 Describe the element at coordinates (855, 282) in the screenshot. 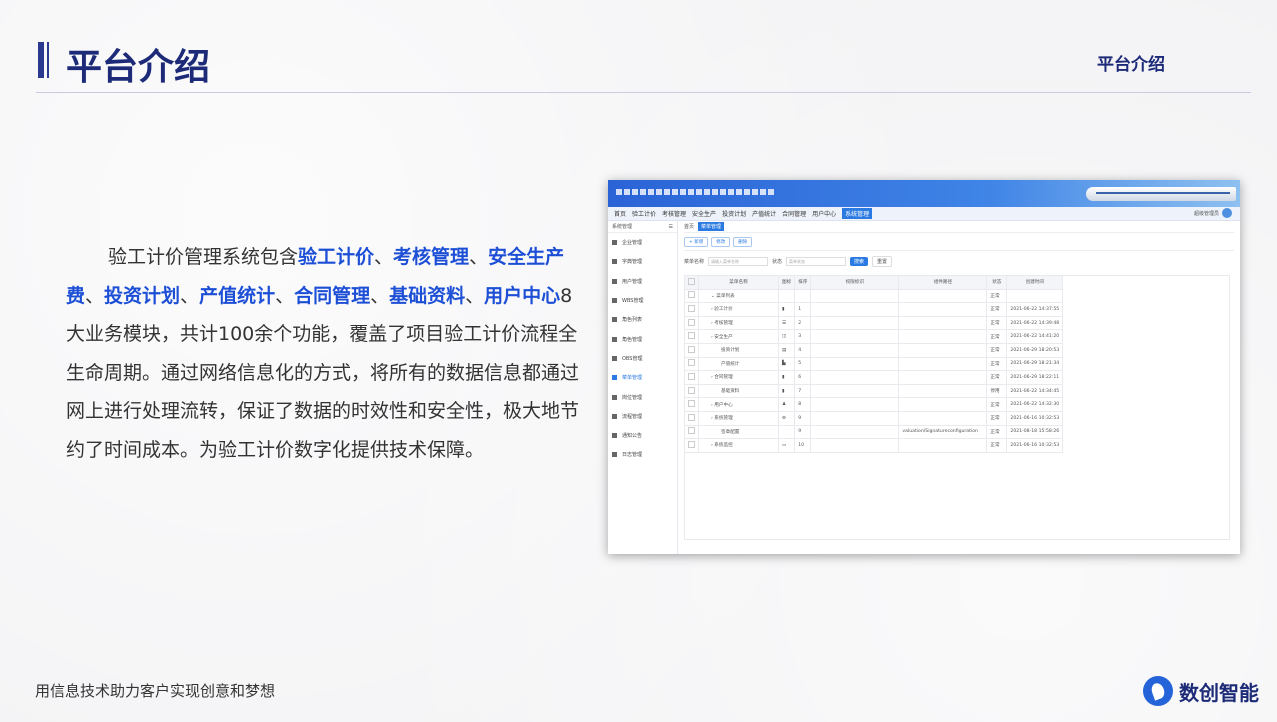

I see `column-header: 权限标识` at that location.